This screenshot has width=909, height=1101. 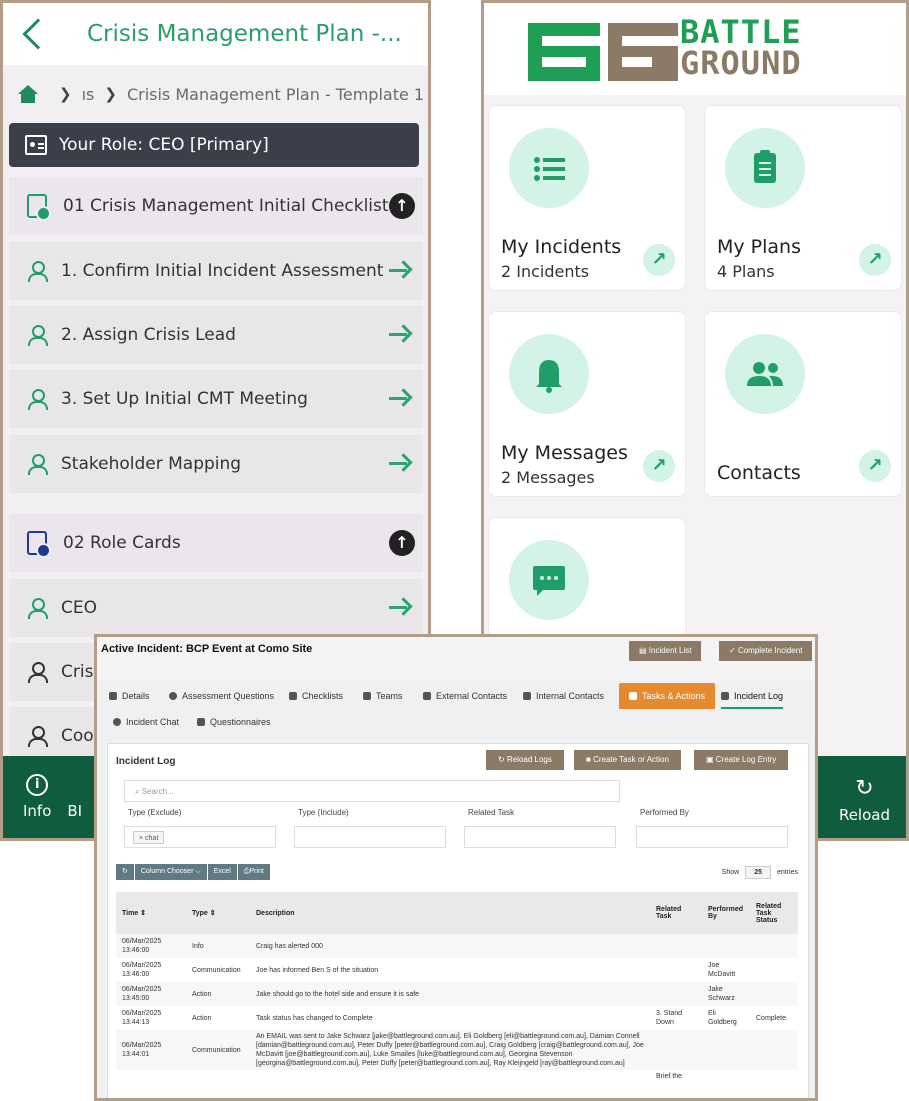 I want to click on home-icon, so click(x=28, y=94).